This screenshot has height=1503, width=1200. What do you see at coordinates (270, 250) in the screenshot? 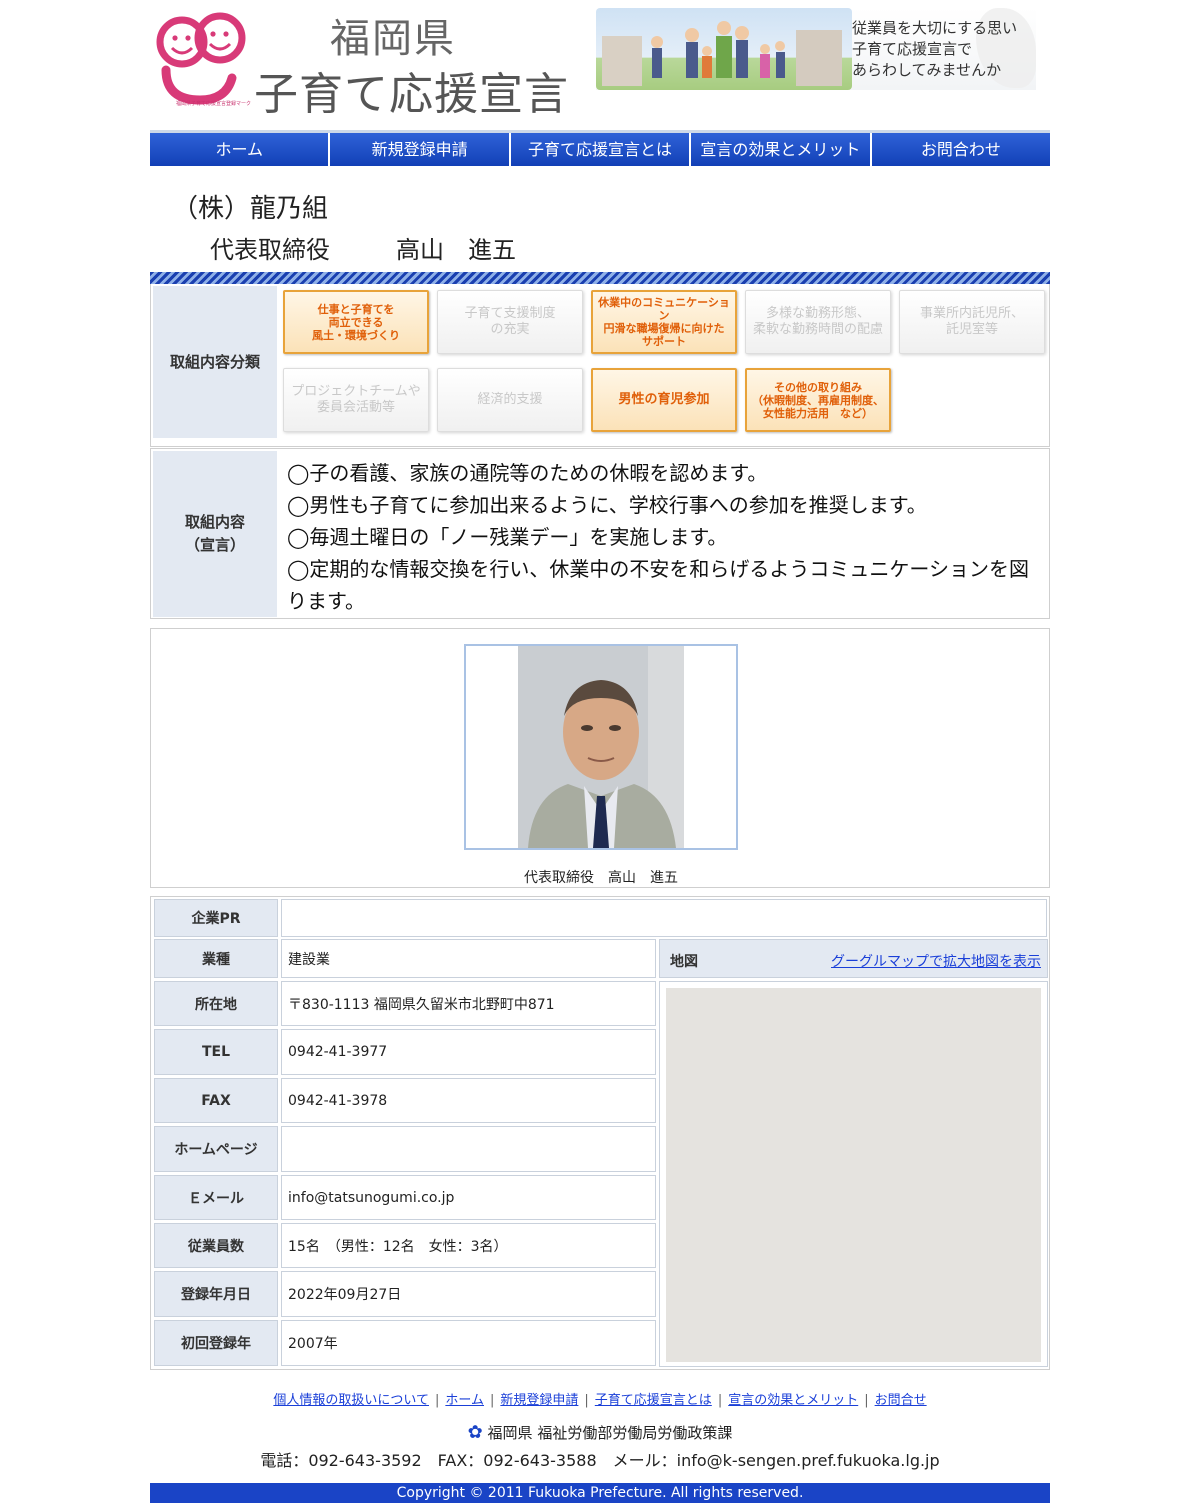
I see `representative-title: 代表取締役` at bounding box center [270, 250].